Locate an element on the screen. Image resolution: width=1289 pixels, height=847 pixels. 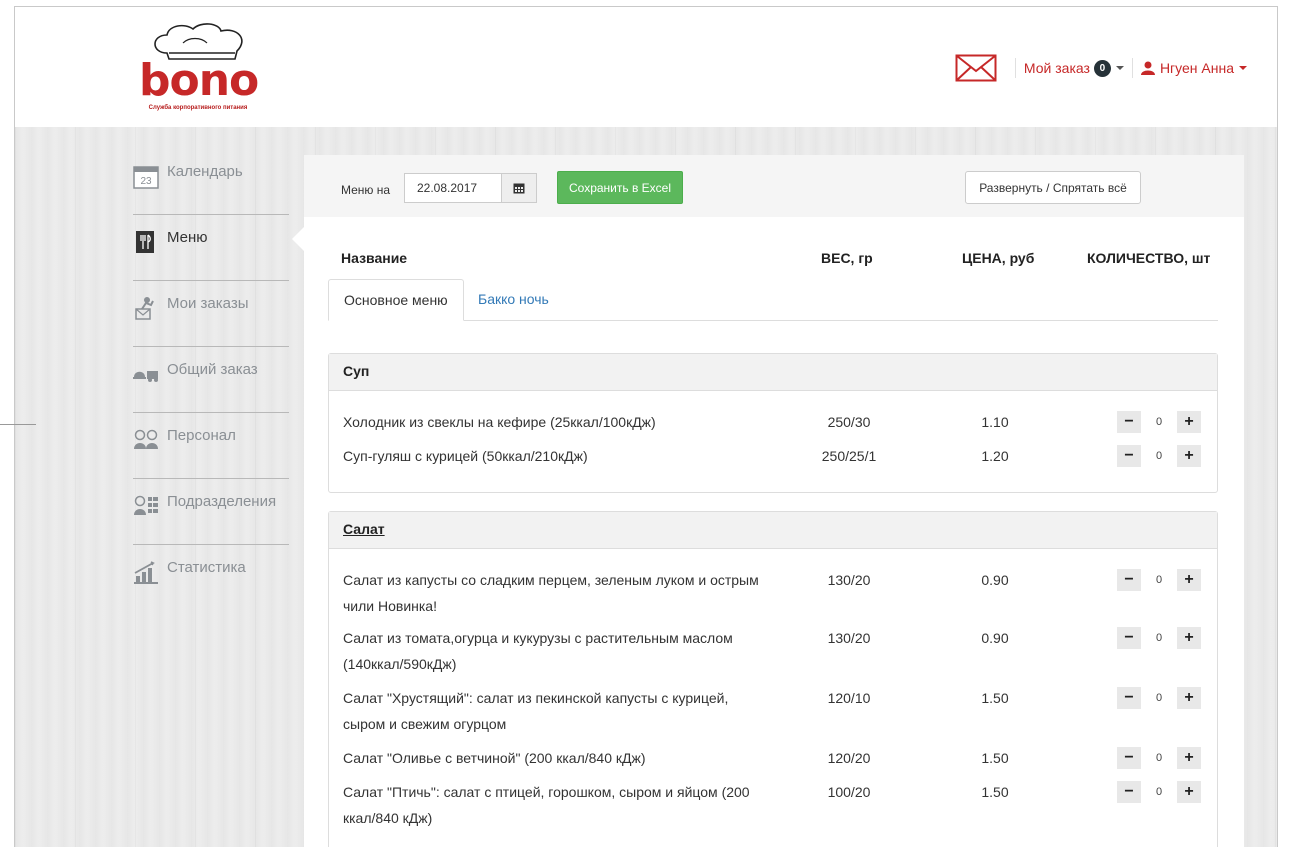
staff-icon is located at coordinates (146, 439).